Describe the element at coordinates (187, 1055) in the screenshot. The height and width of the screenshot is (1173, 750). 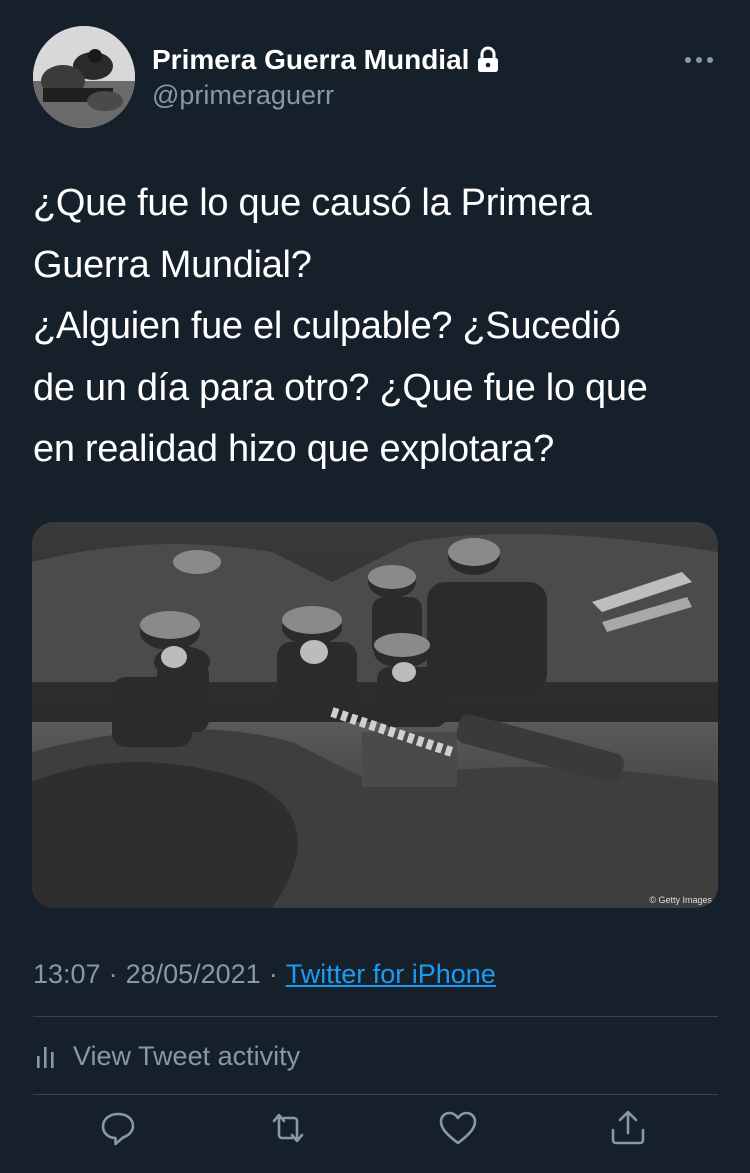
I see `activity-label: View Tweet activity` at that location.